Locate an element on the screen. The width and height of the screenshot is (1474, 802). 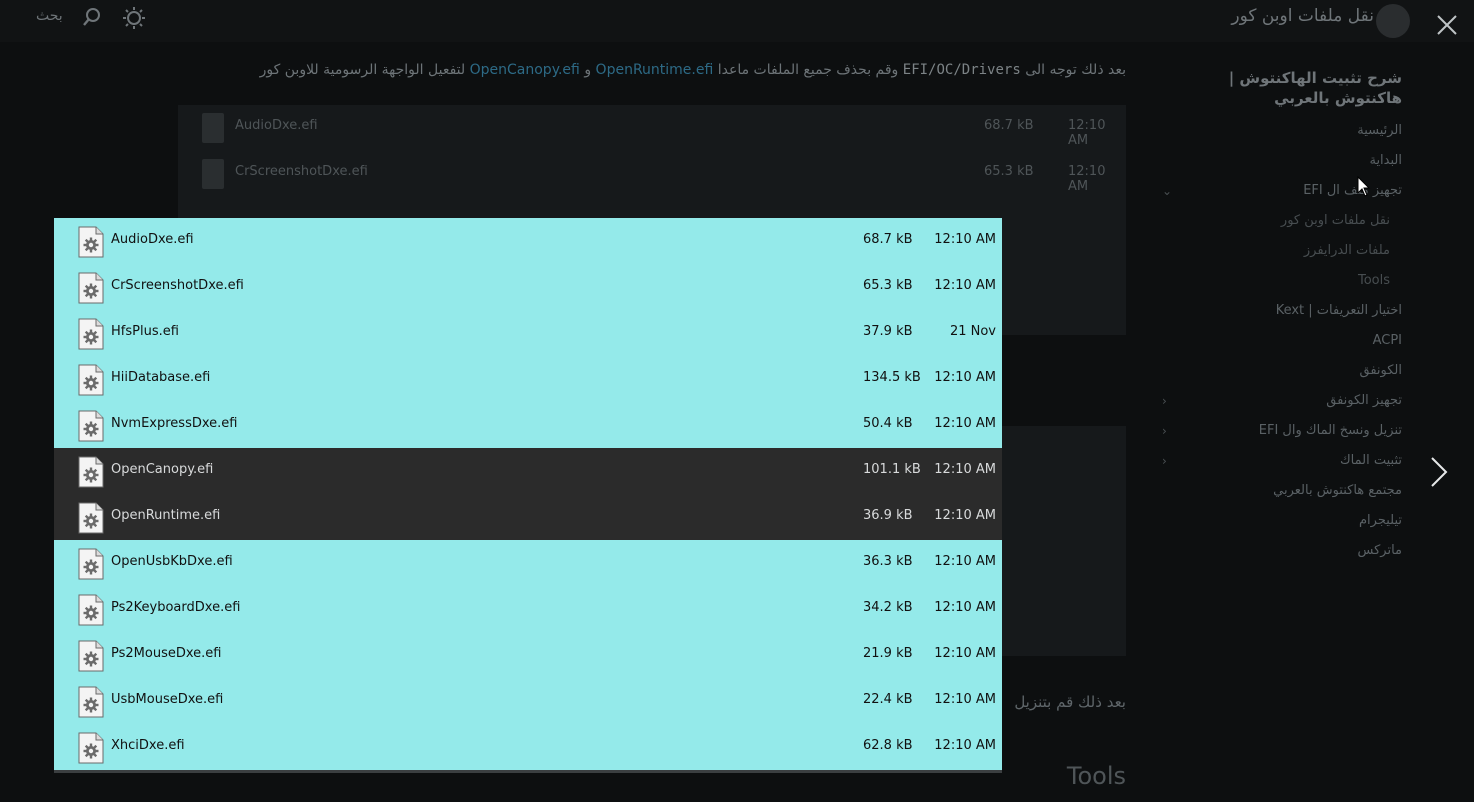
sun-icon is located at coordinates (134, 20).